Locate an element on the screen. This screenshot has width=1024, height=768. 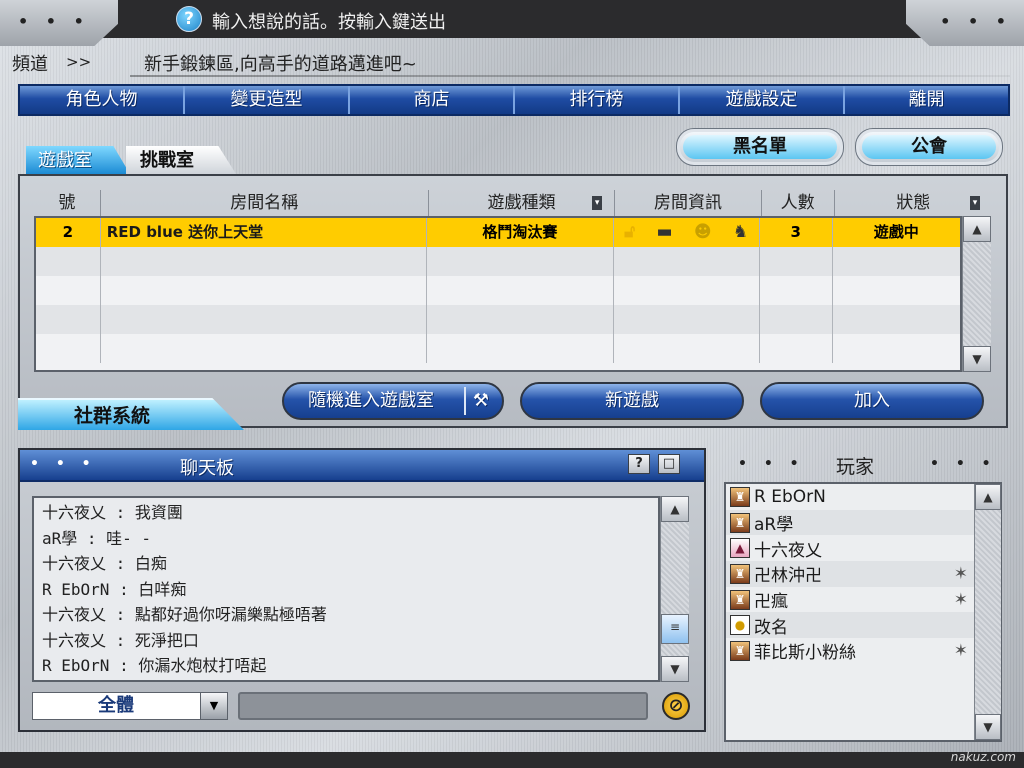
blacklist-button-label: 黑名單 is located at coordinates (760, 147).